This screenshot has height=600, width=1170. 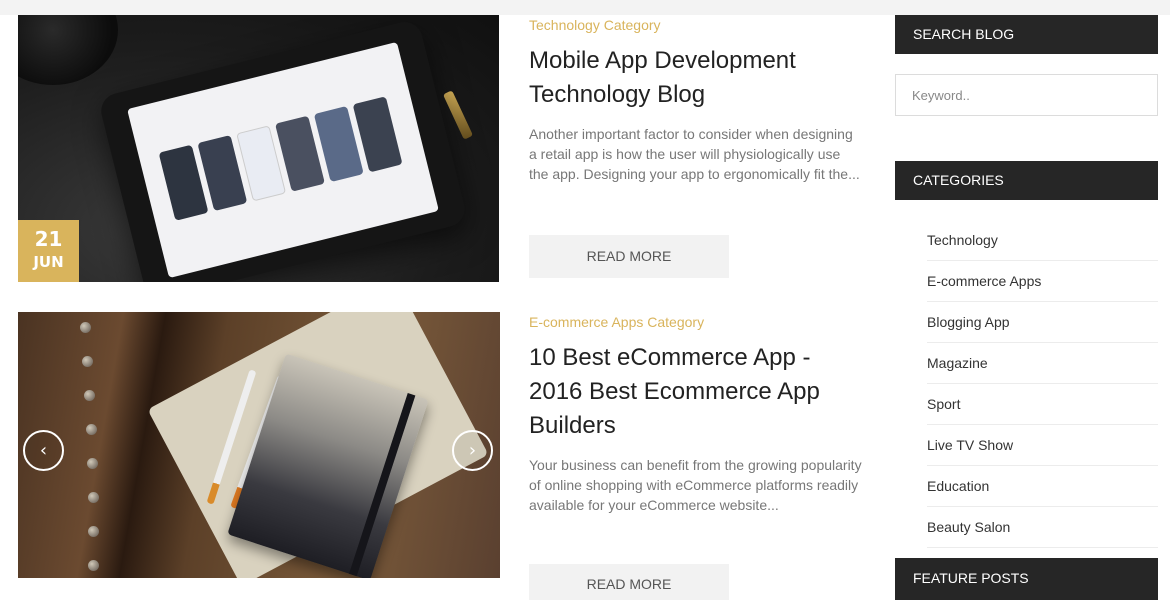 I want to click on category-item: Live TV Show, so click(x=1042, y=445).